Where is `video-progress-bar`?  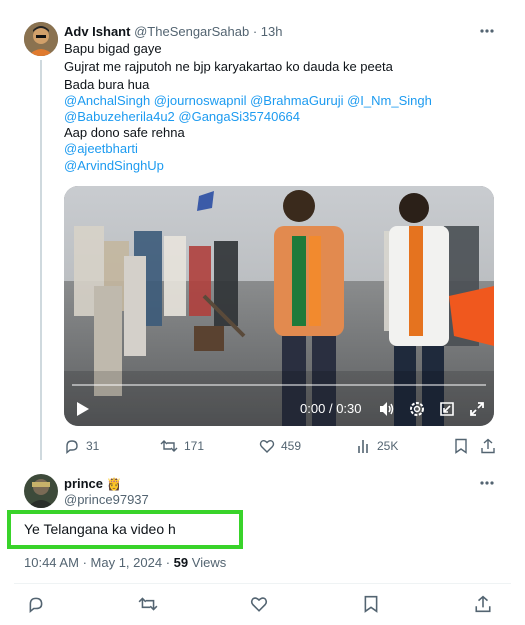
video-progress-bar is located at coordinates (279, 385).